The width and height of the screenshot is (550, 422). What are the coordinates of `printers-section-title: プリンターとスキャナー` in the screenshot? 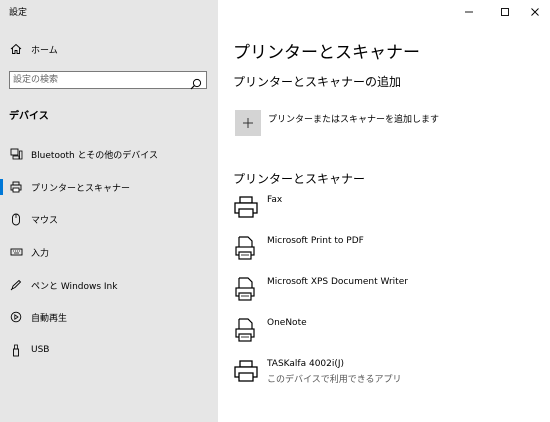 It's located at (299, 179).